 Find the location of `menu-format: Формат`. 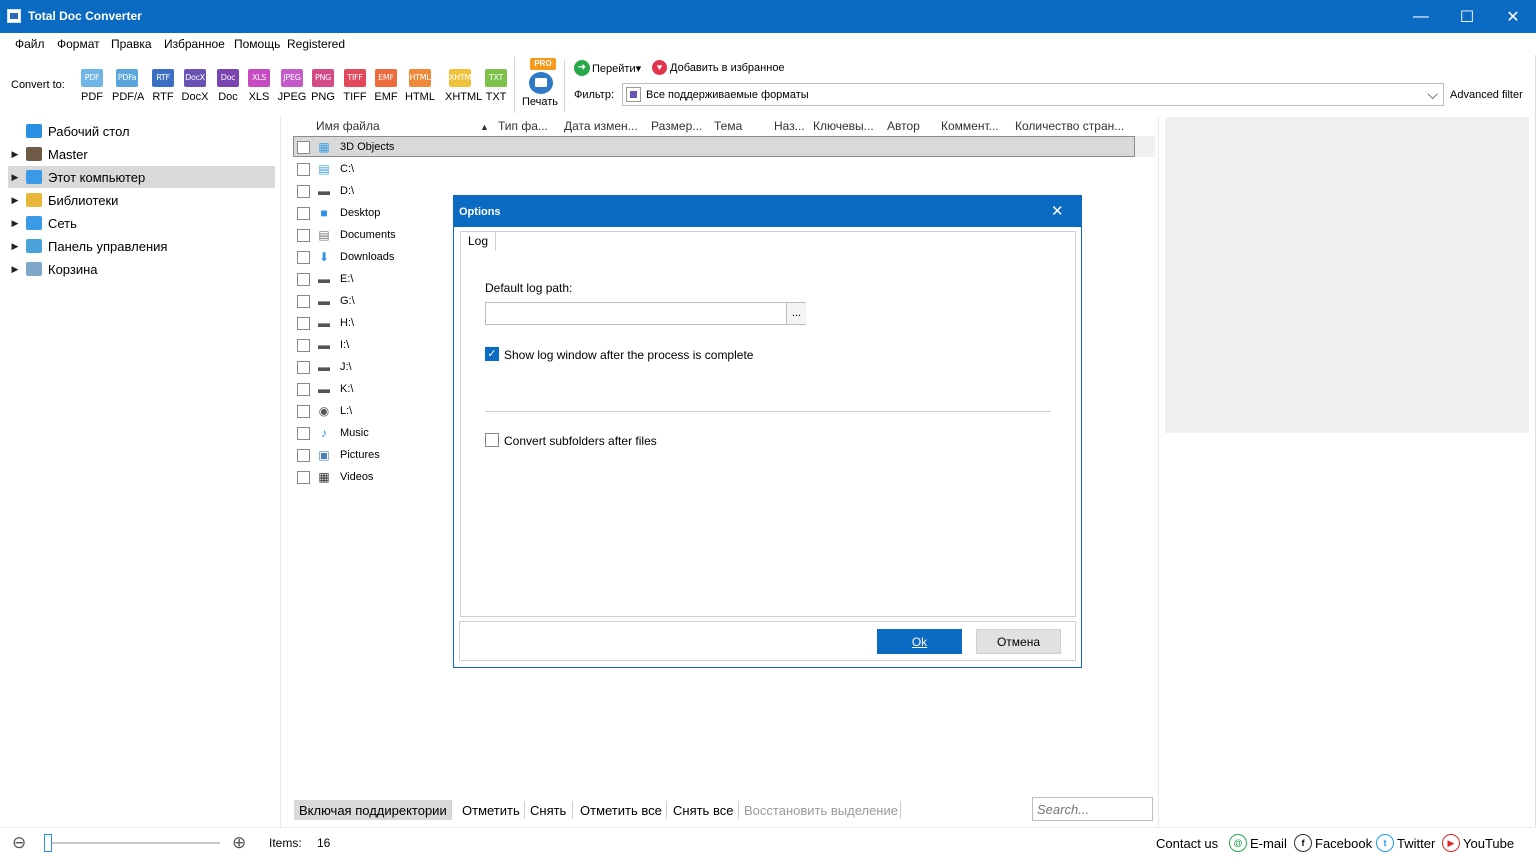

menu-format: Формат is located at coordinates (78, 44).